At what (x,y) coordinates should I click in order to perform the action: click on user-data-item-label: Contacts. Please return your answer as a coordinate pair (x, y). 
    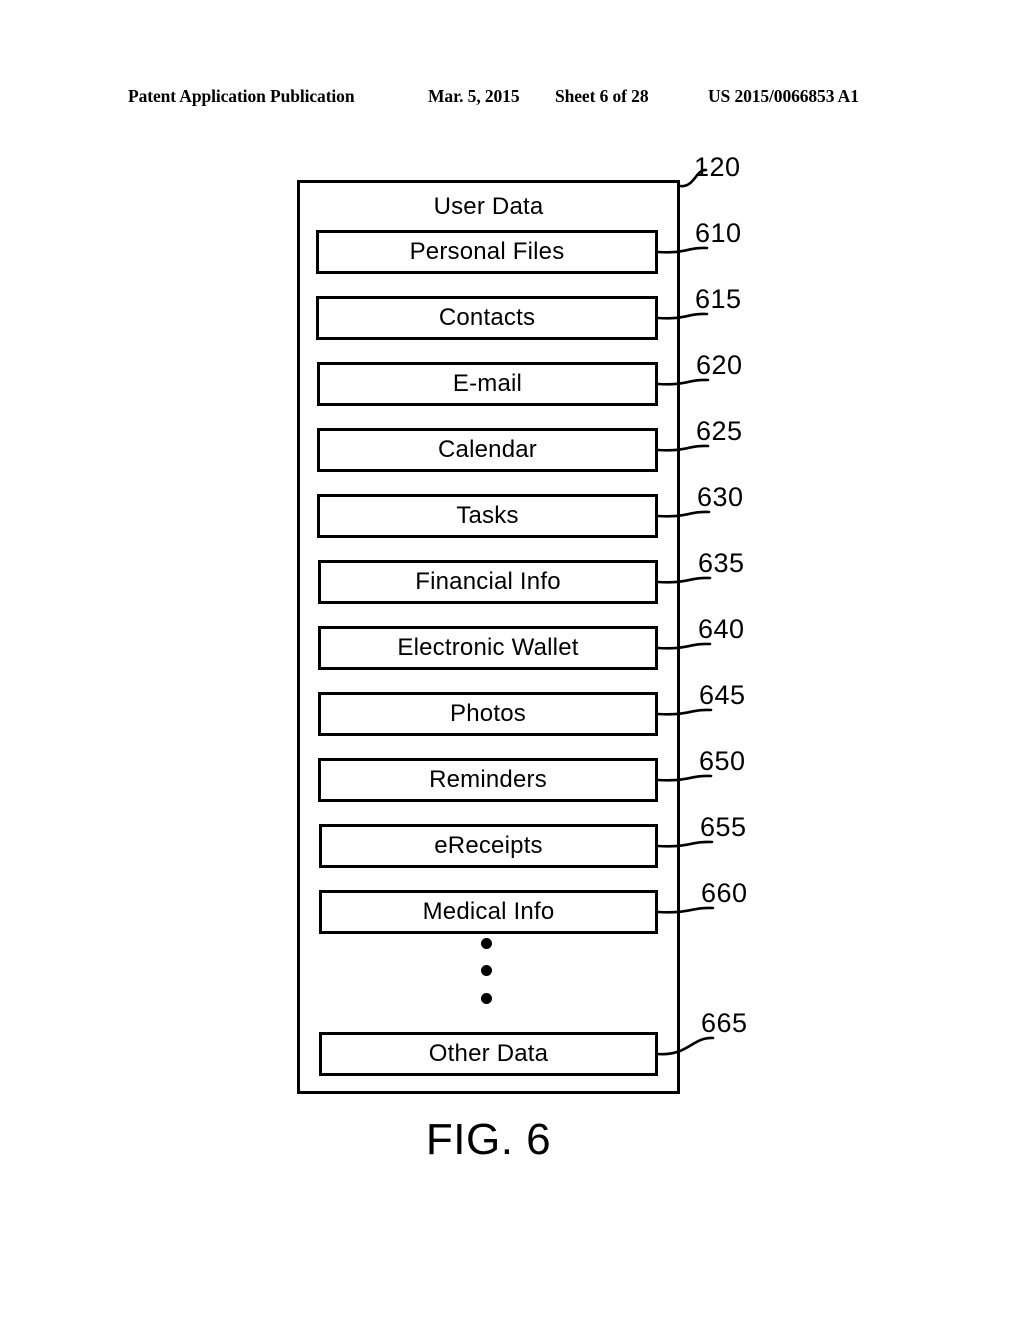
    Looking at the image, I should click on (487, 317).